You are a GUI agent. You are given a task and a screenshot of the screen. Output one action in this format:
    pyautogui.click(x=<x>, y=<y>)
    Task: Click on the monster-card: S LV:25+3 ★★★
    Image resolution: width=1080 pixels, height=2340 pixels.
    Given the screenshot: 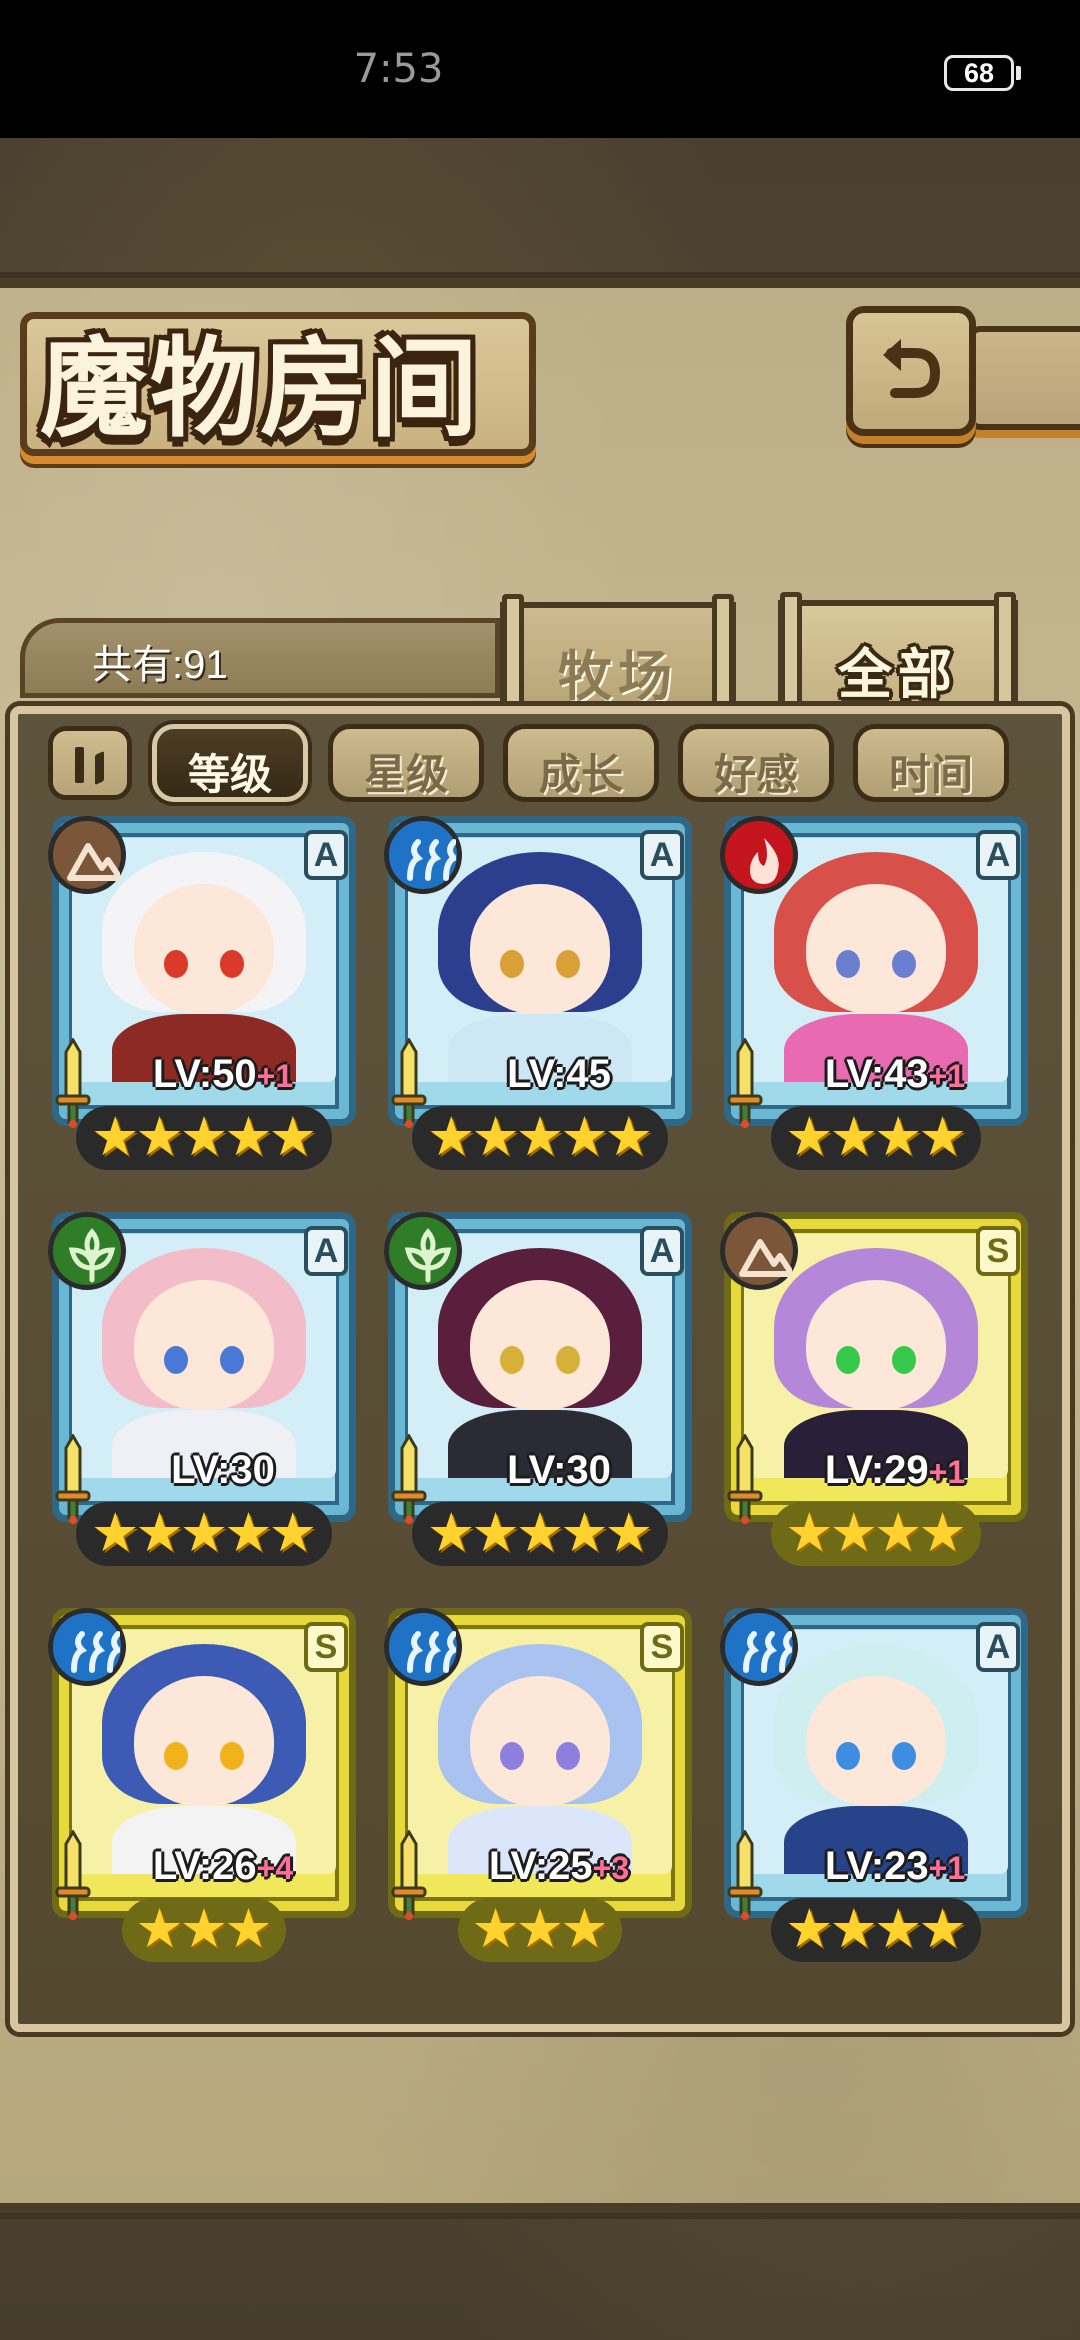 What is the action you would take?
    pyautogui.click(x=540, y=1787)
    